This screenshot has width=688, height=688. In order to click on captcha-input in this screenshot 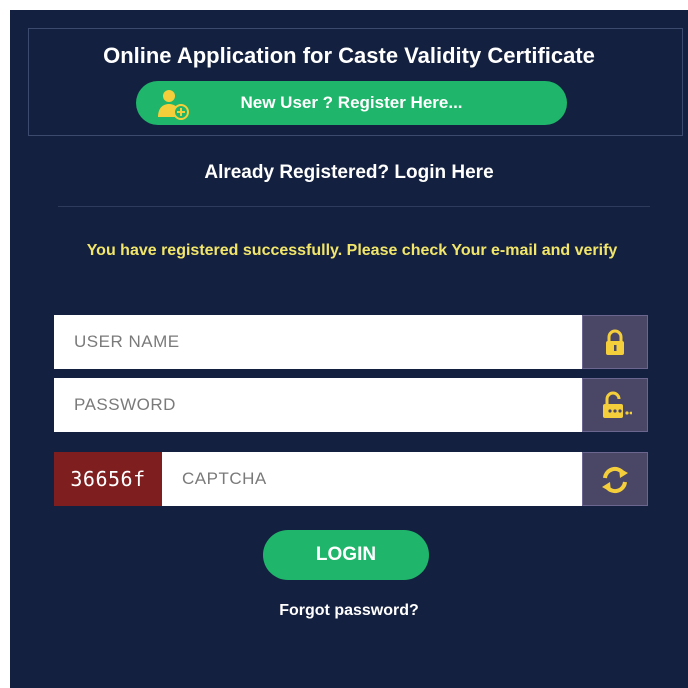, I will do `click(372, 479)`.